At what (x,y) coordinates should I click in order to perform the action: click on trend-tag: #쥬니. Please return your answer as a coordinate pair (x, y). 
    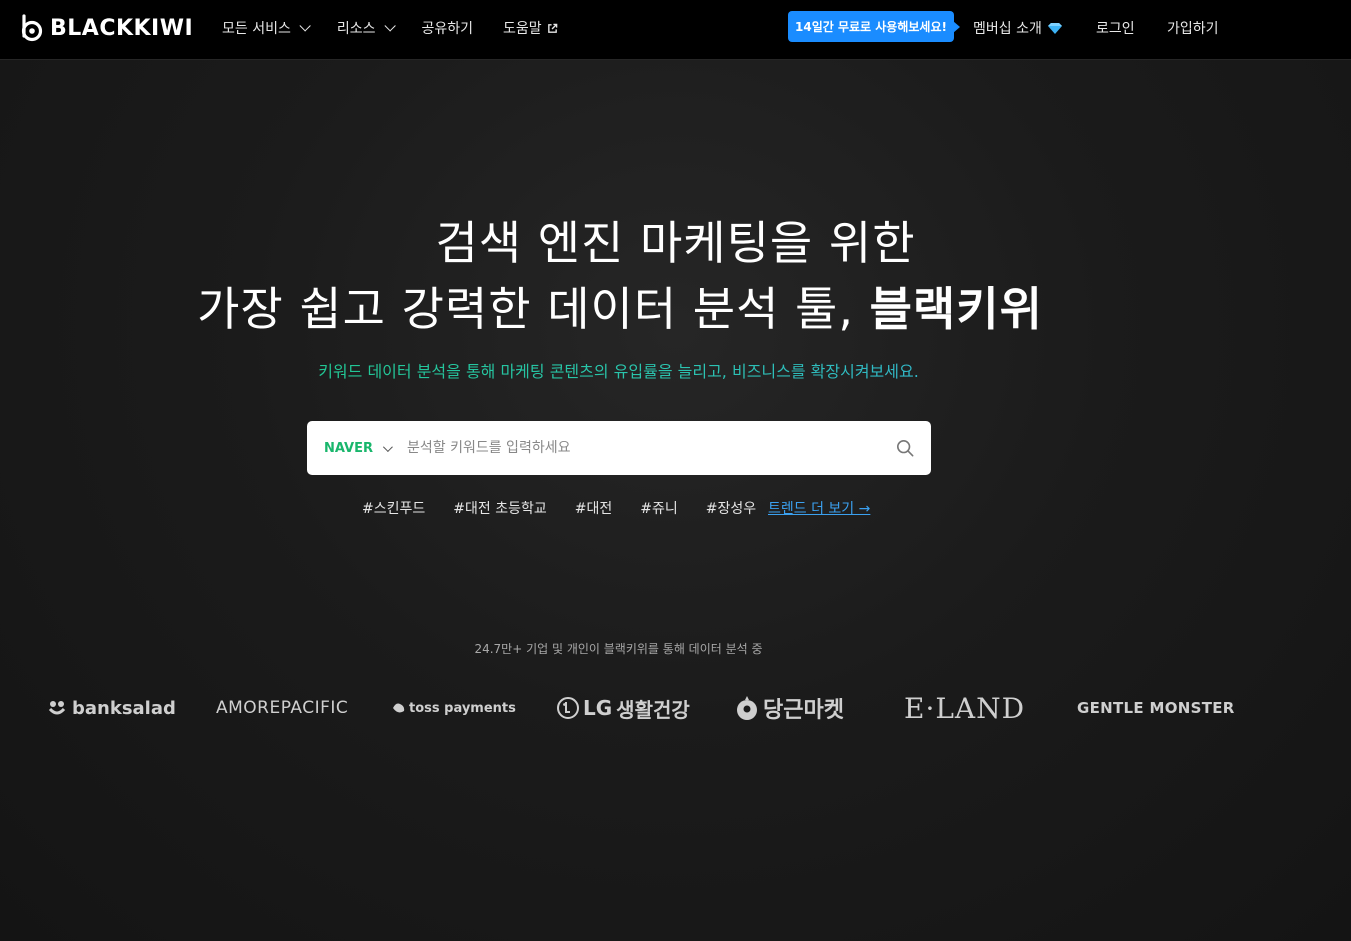
    Looking at the image, I should click on (659, 508).